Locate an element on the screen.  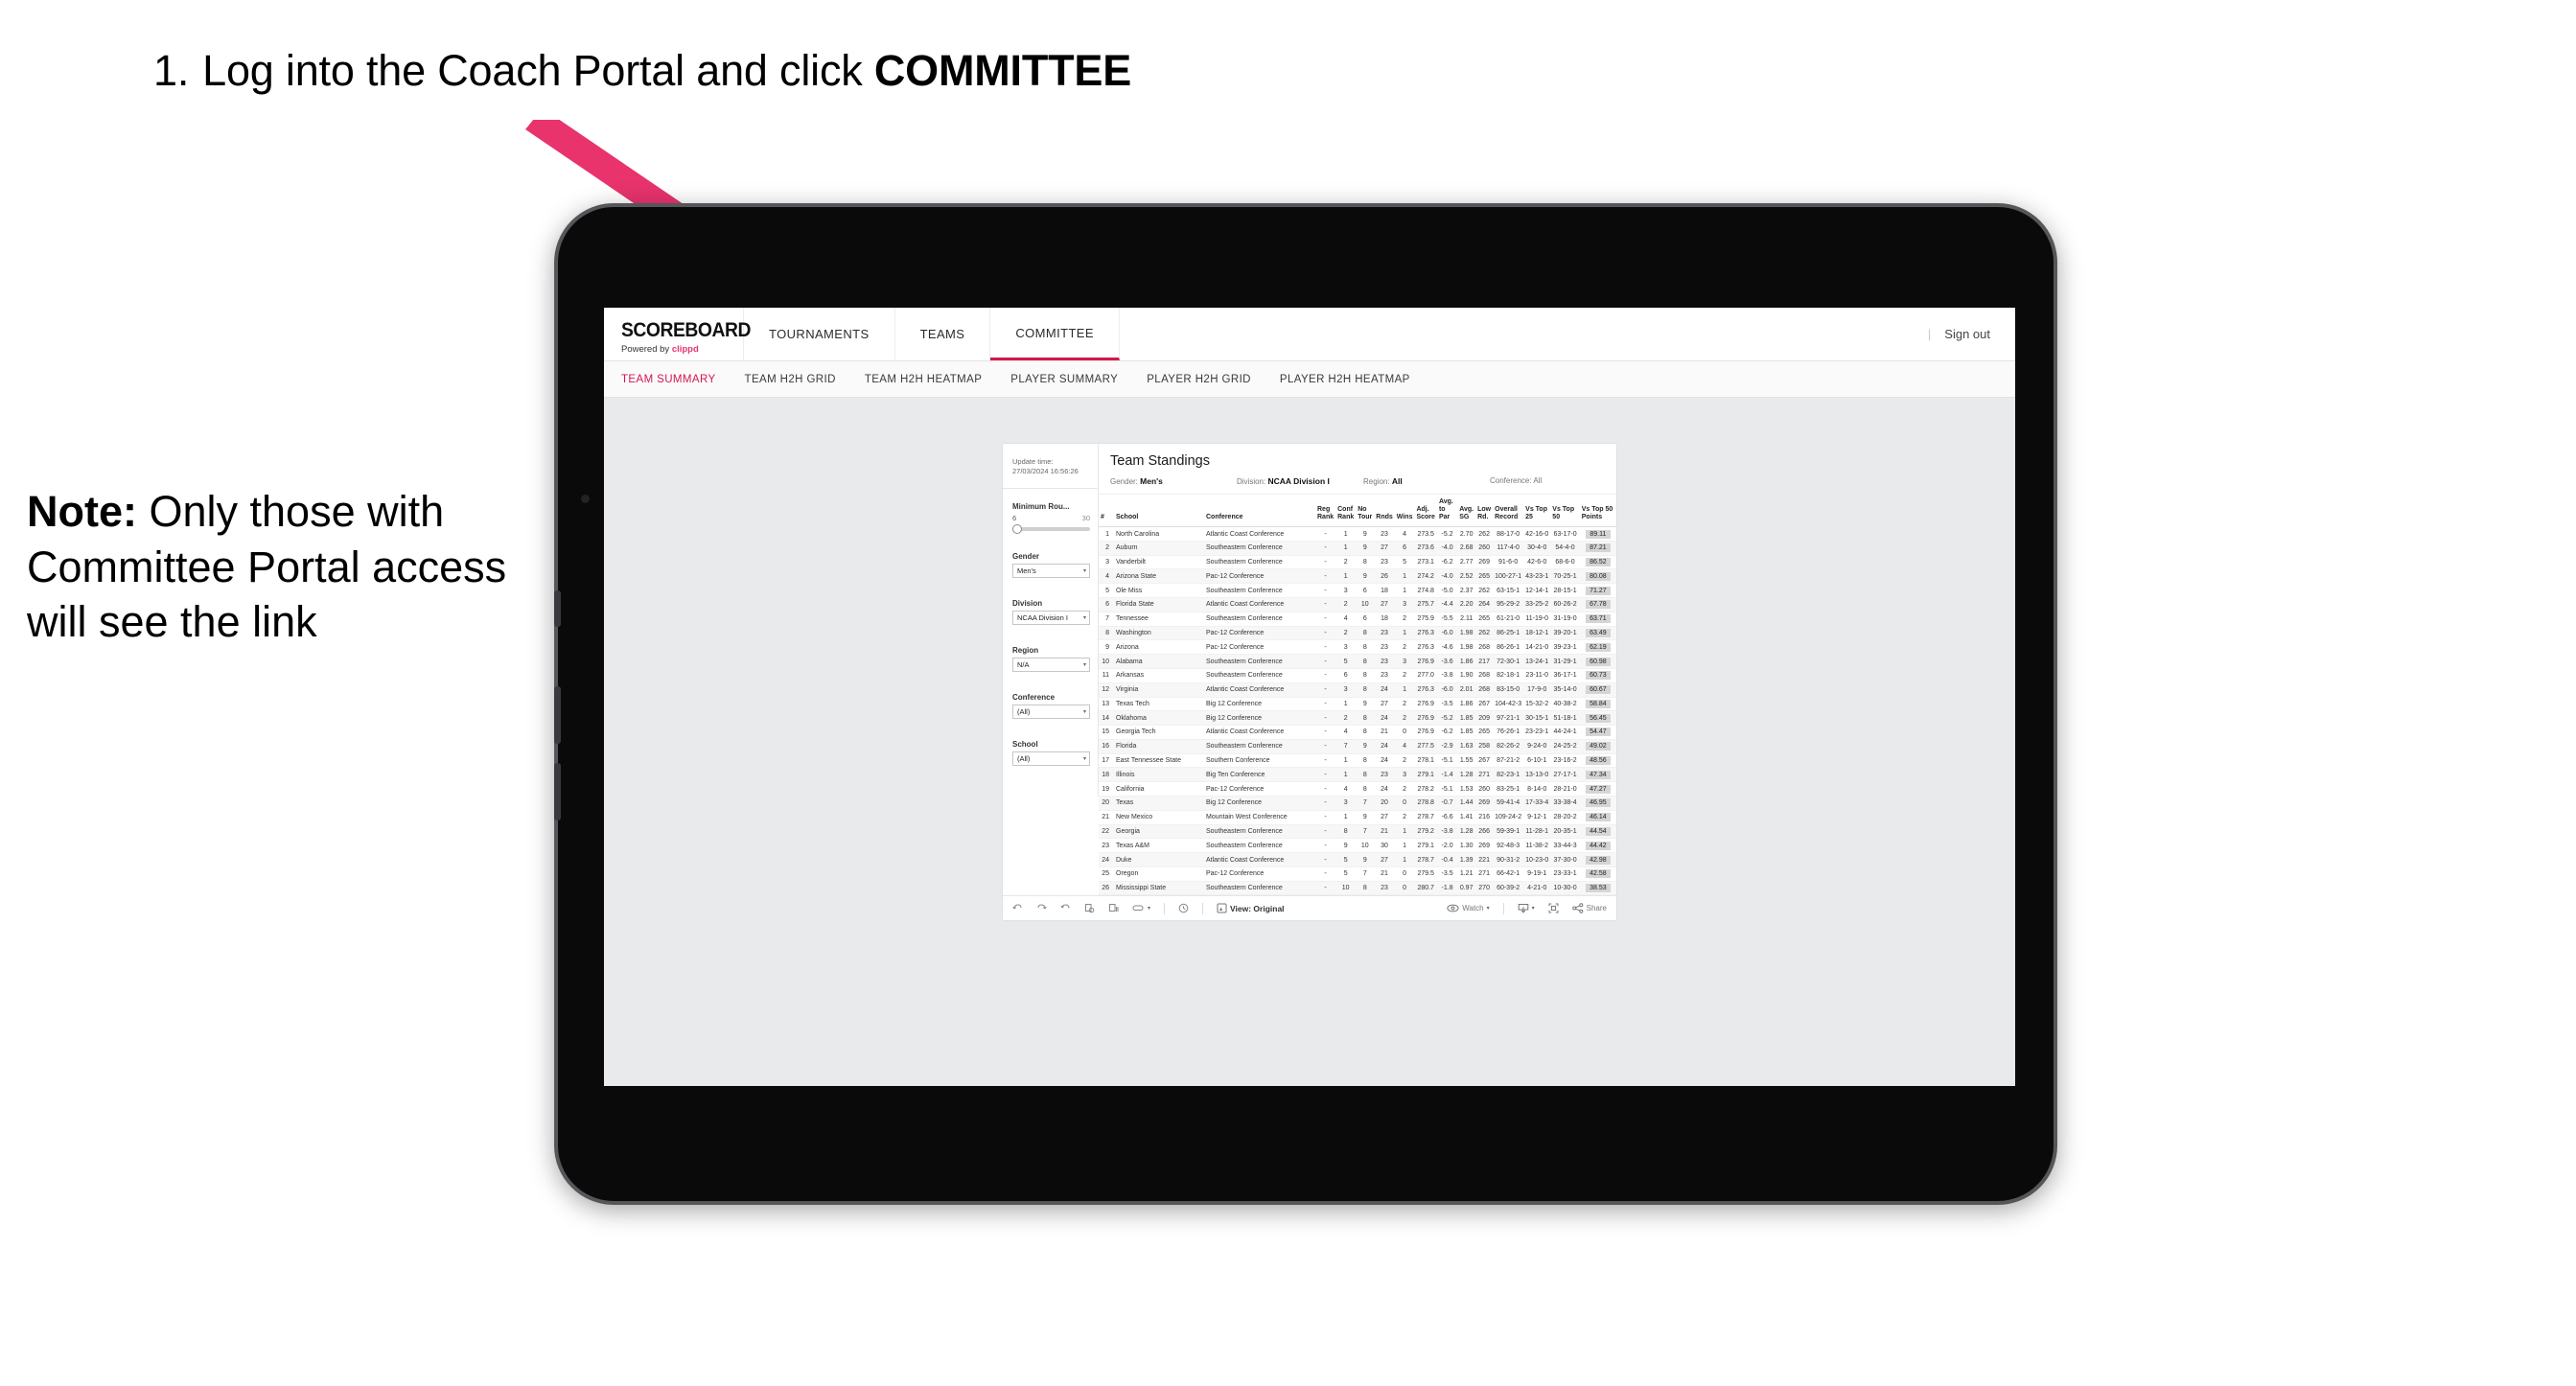
column-header-avg-sg: Avg. SG is located at coordinates (1467, 512).